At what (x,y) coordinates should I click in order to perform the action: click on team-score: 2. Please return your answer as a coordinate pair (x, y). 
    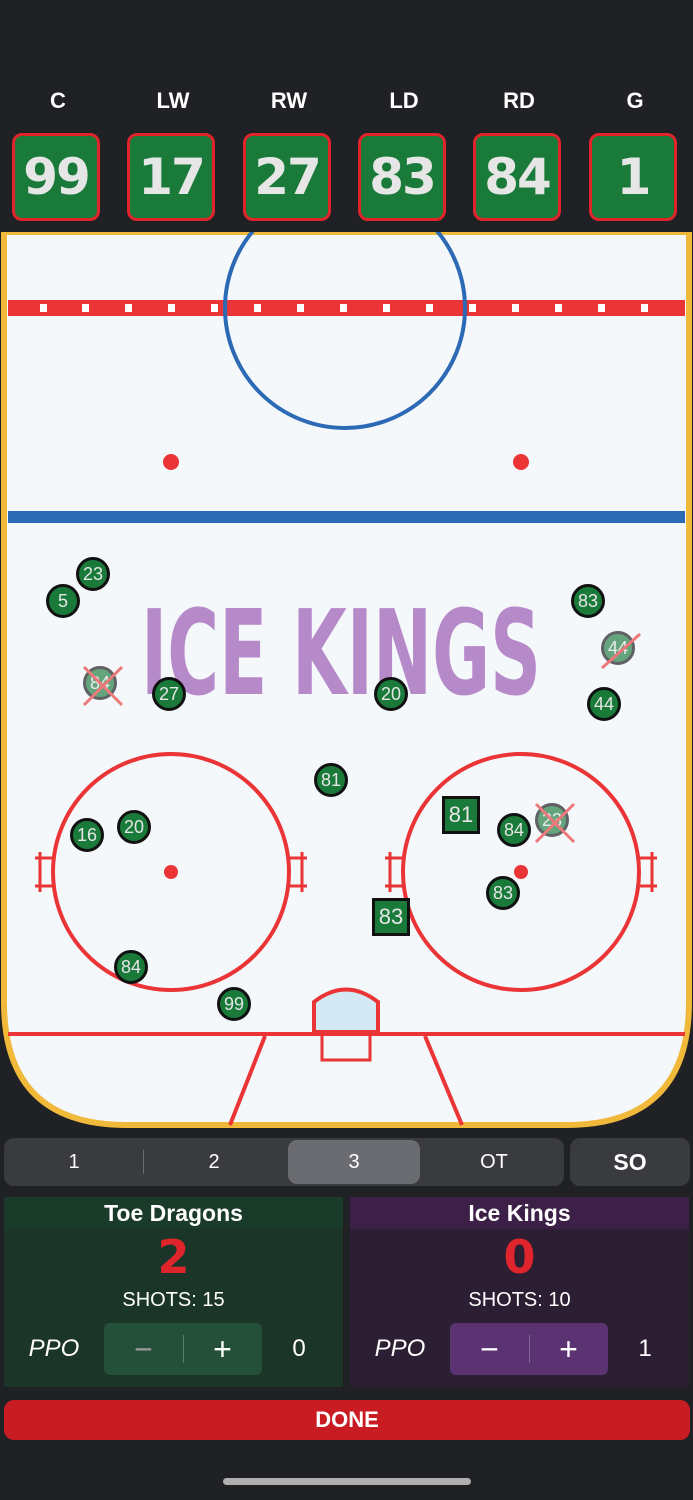
    Looking at the image, I should click on (173, 1257).